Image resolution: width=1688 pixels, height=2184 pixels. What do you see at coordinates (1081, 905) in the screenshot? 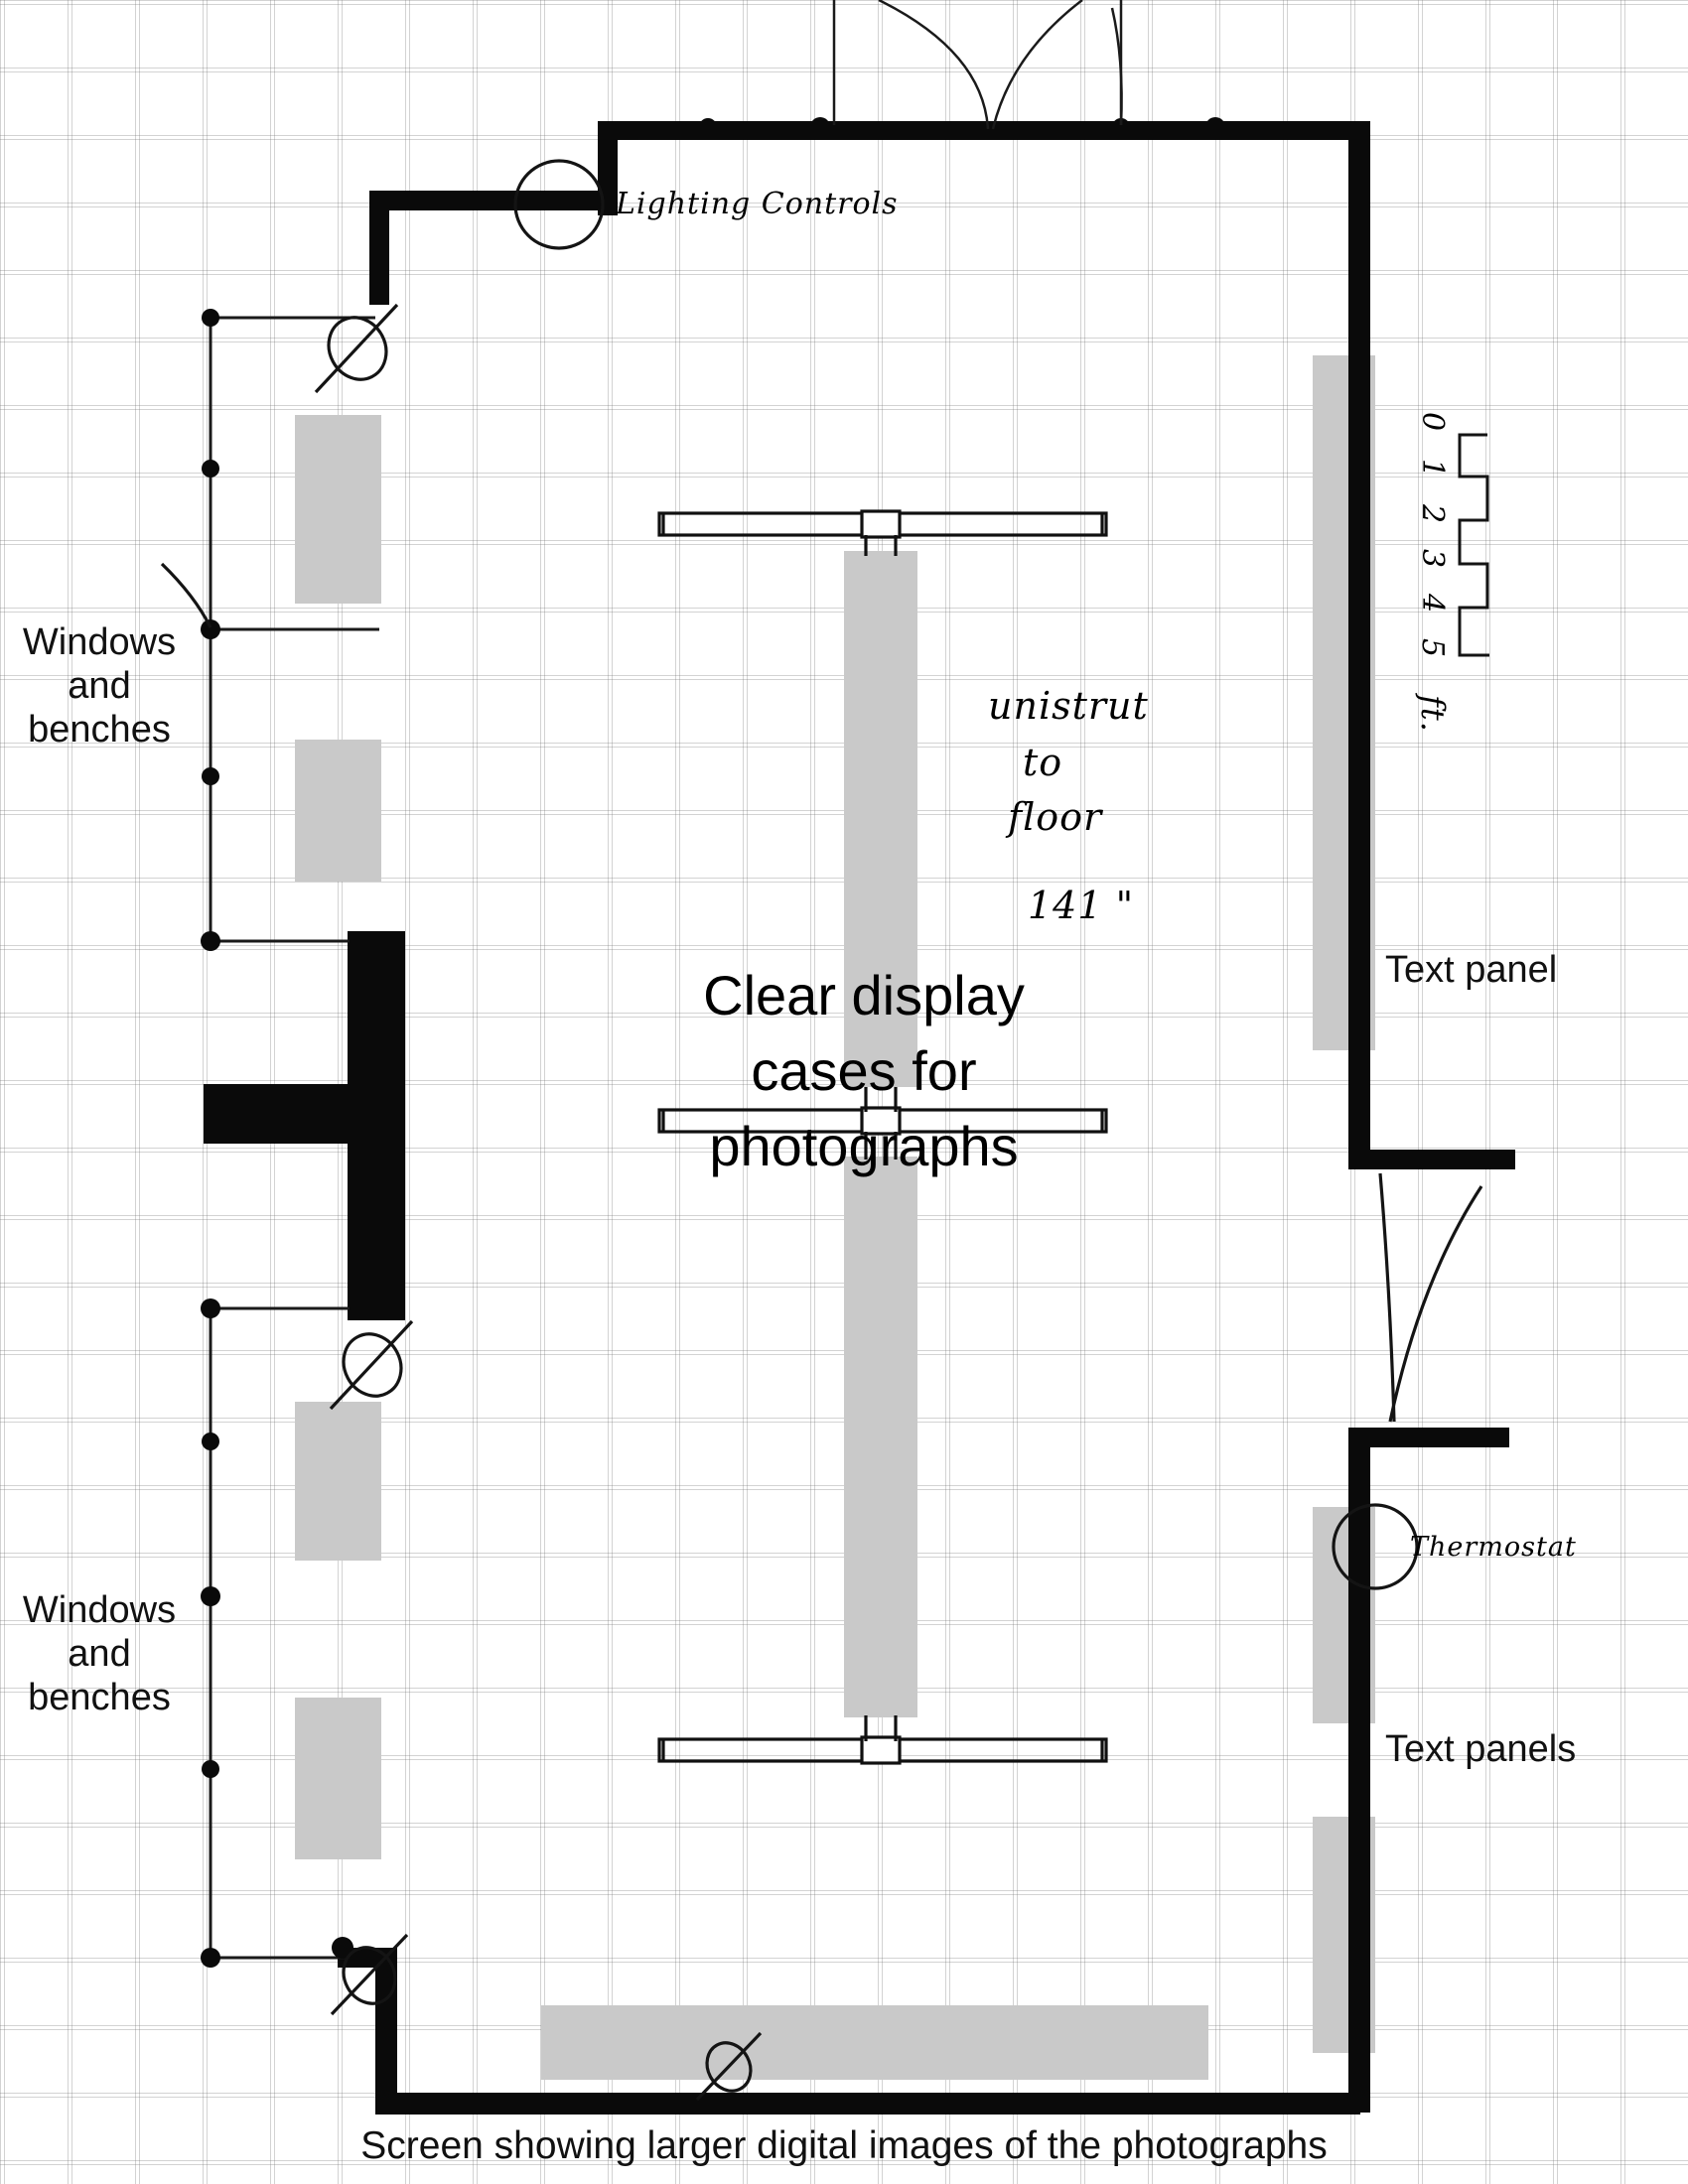
I see `unistrut-dimension: 141 "` at bounding box center [1081, 905].